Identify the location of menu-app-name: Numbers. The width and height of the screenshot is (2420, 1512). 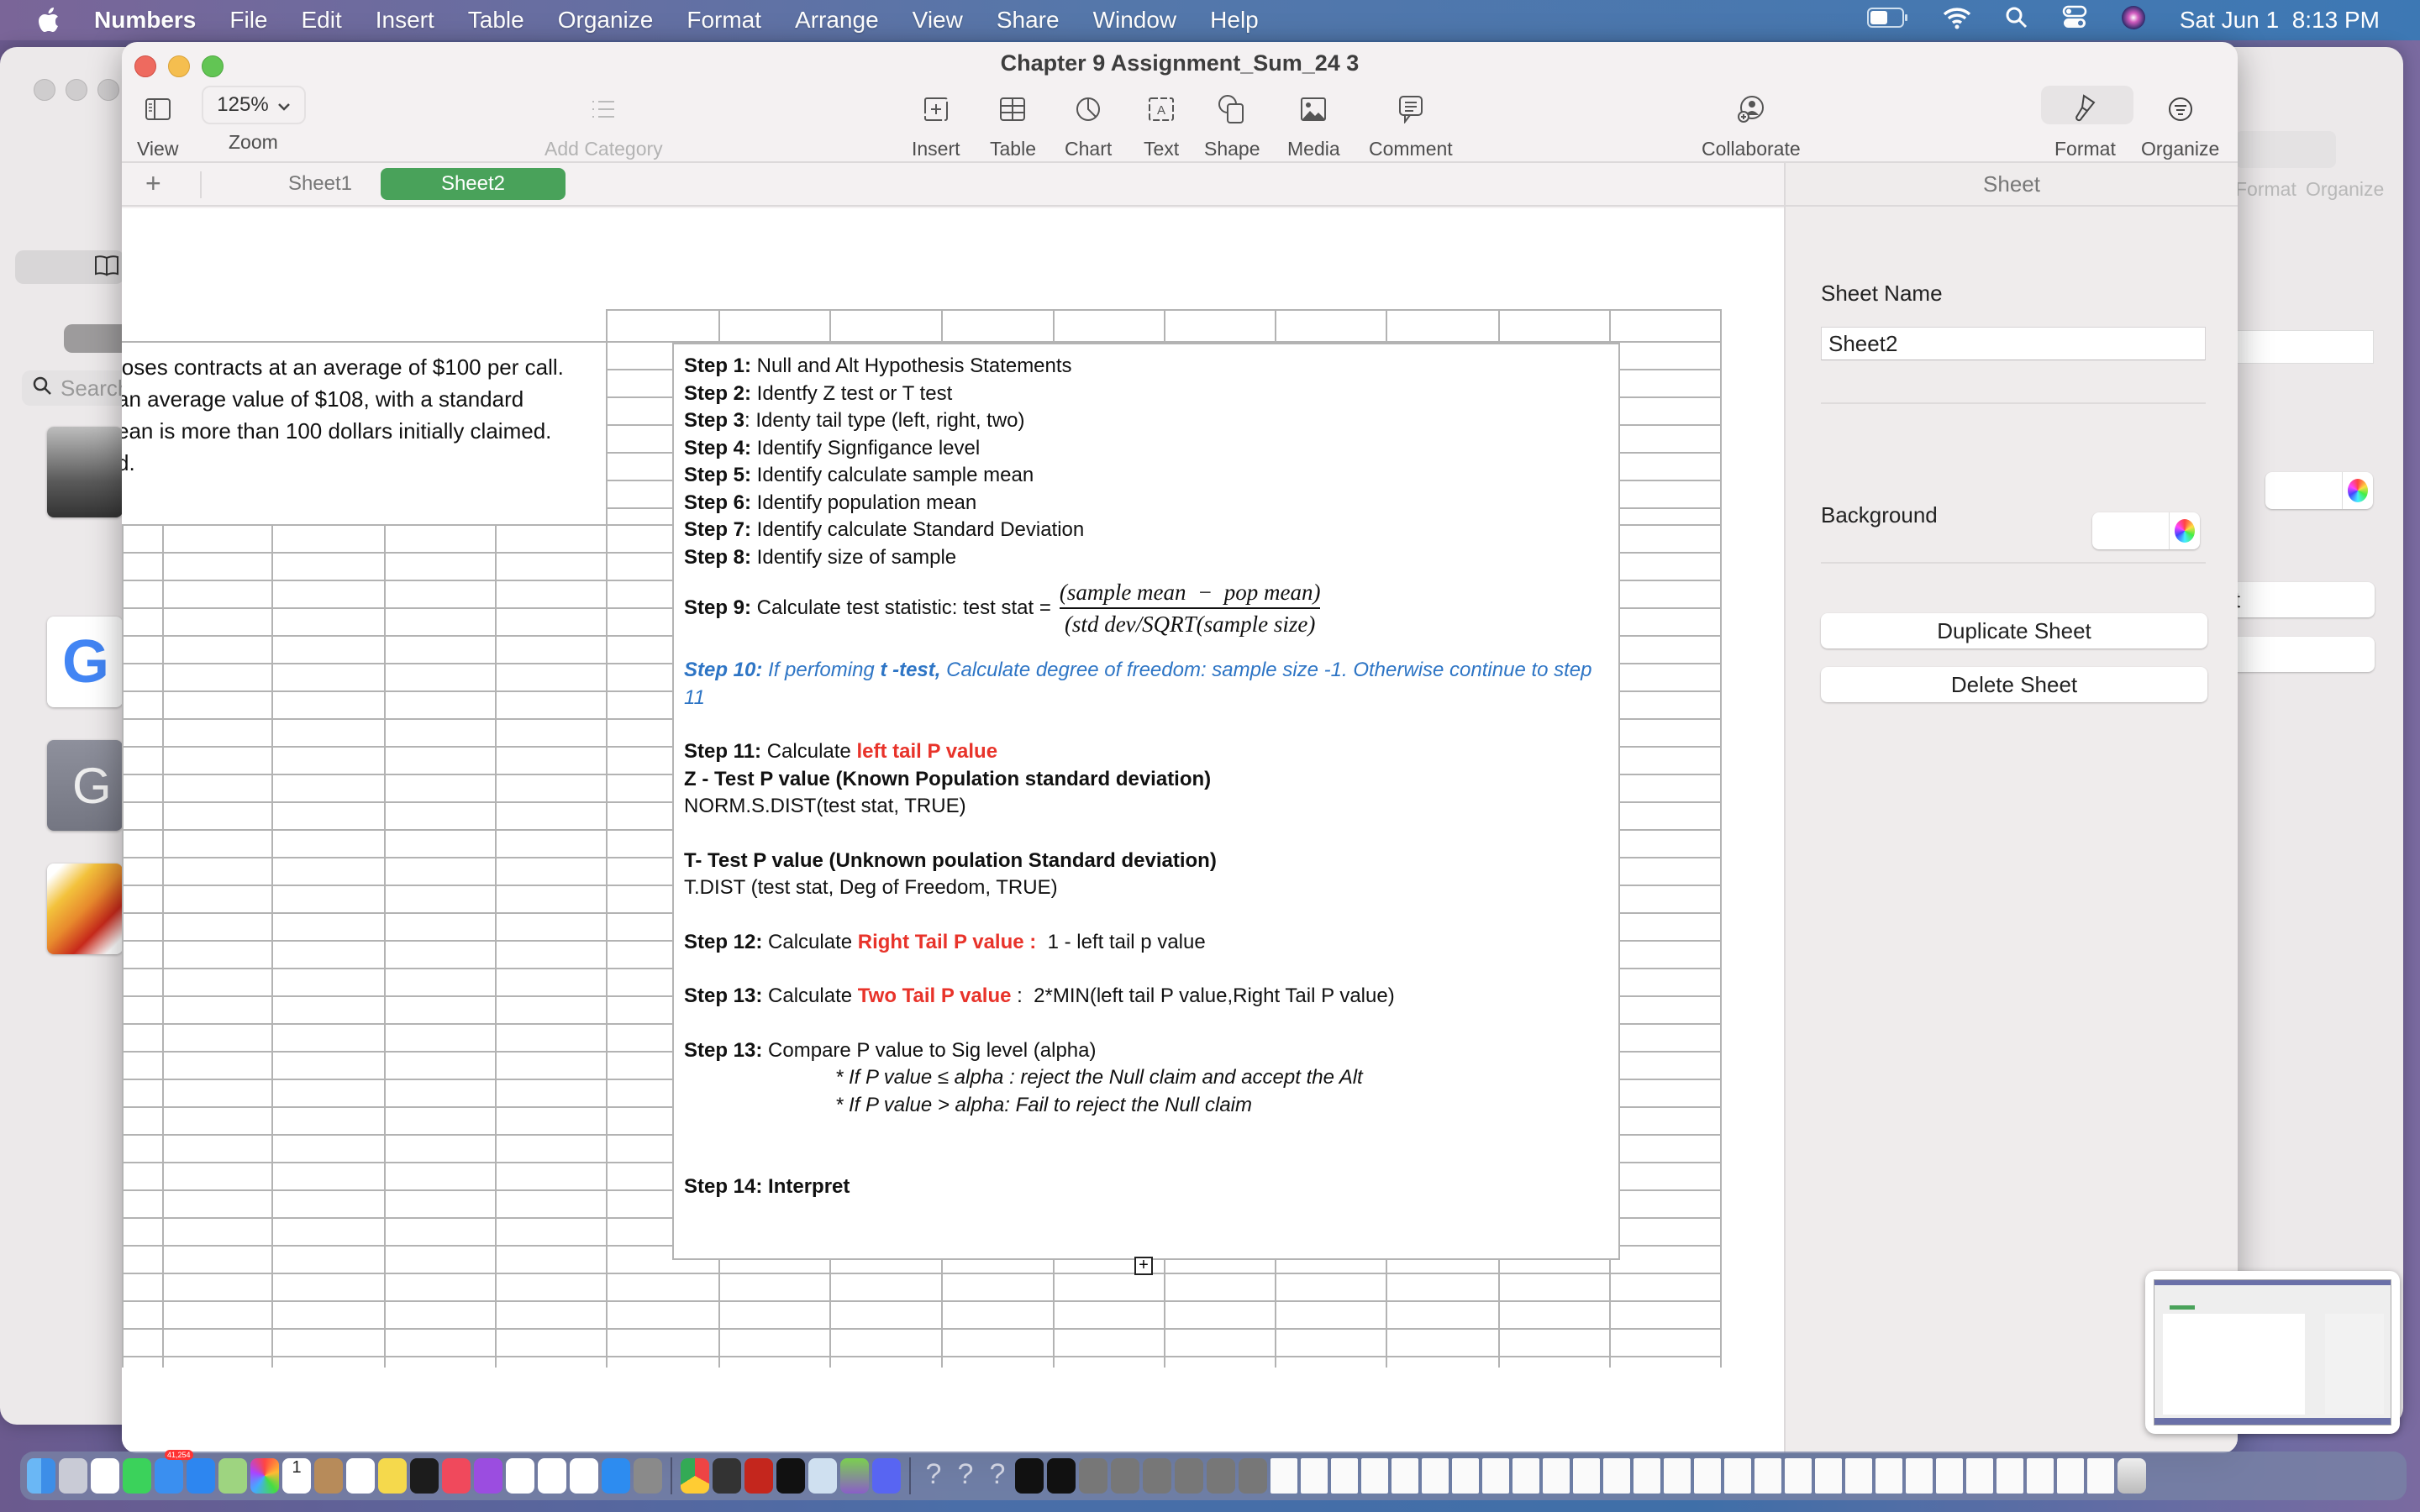
(145, 20).